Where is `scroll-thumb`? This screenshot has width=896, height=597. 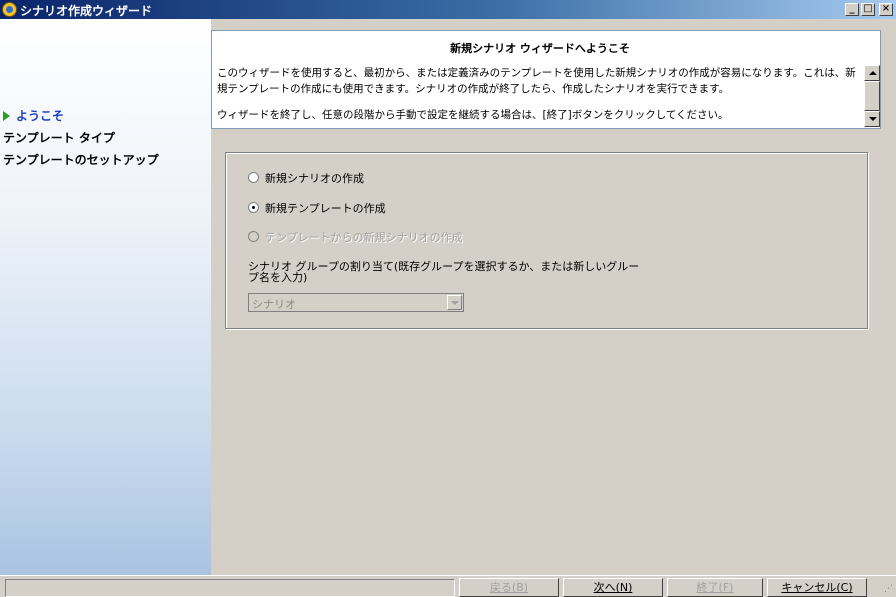
scroll-thumb is located at coordinates (872, 96).